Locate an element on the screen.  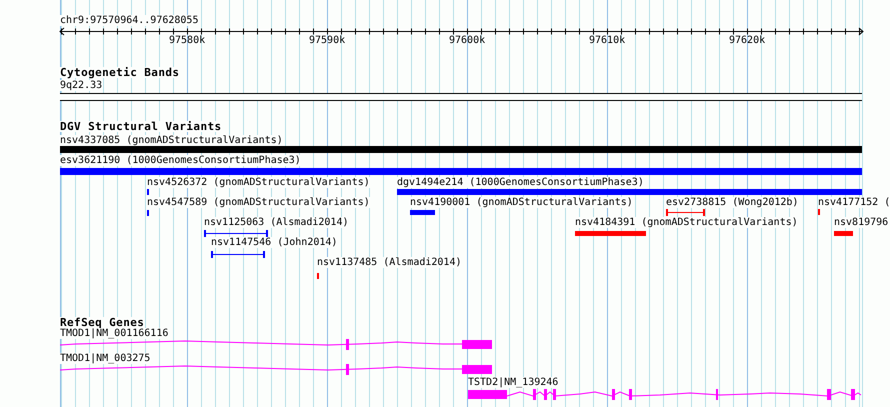
gene-label: TSTD2|NM_139246 is located at coordinates (513, 382).